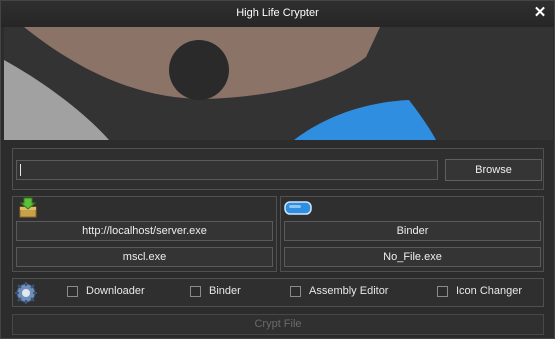 This screenshot has width=555, height=339. I want to click on file-path-input, so click(227, 170).